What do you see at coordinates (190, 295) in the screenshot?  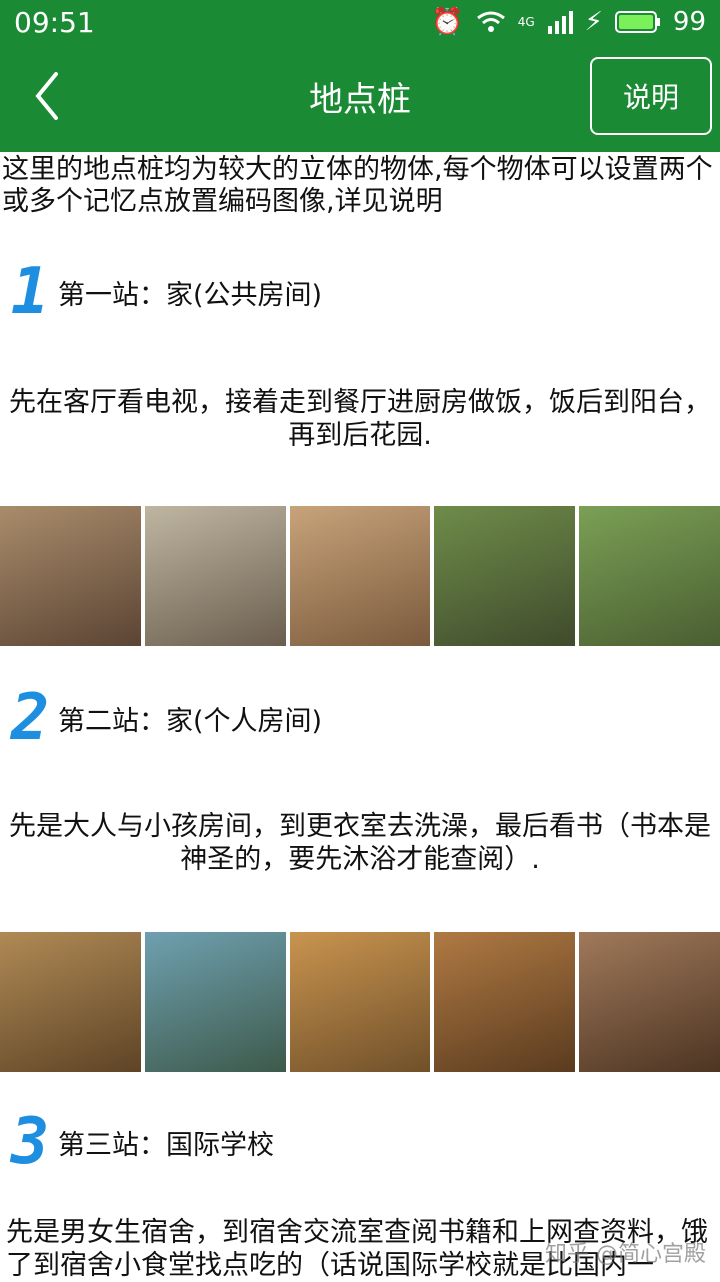 I see `stop-title-1: 第一站：家(公共房间)` at bounding box center [190, 295].